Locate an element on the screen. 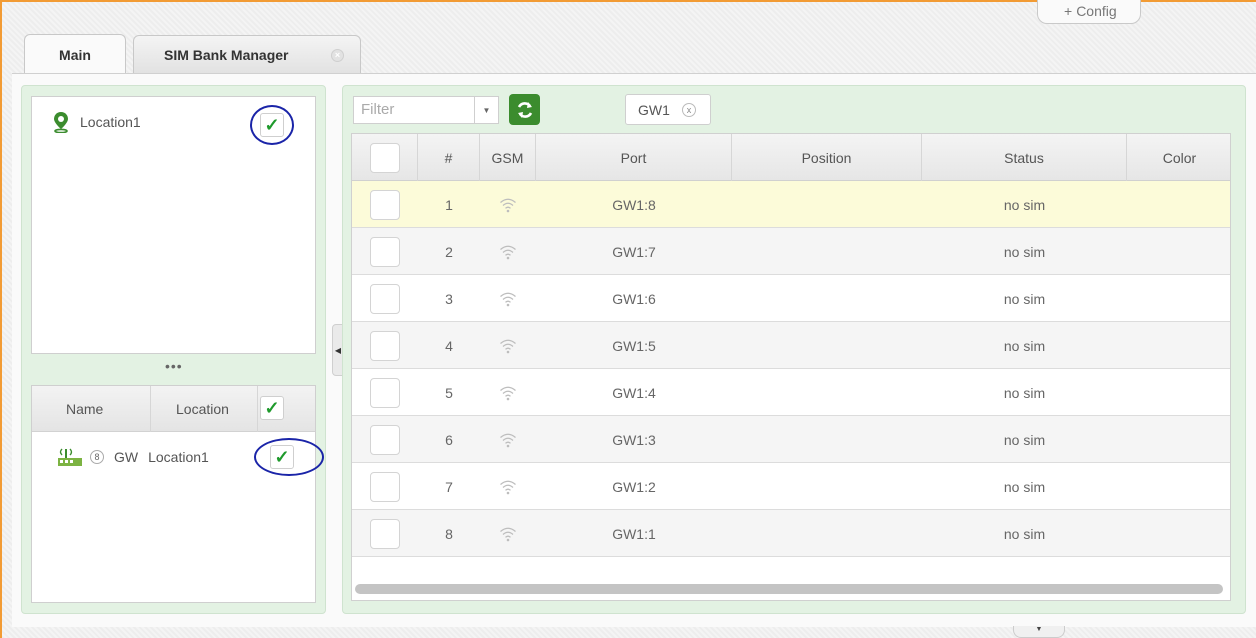  tab-main: Main is located at coordinates (75, 54).